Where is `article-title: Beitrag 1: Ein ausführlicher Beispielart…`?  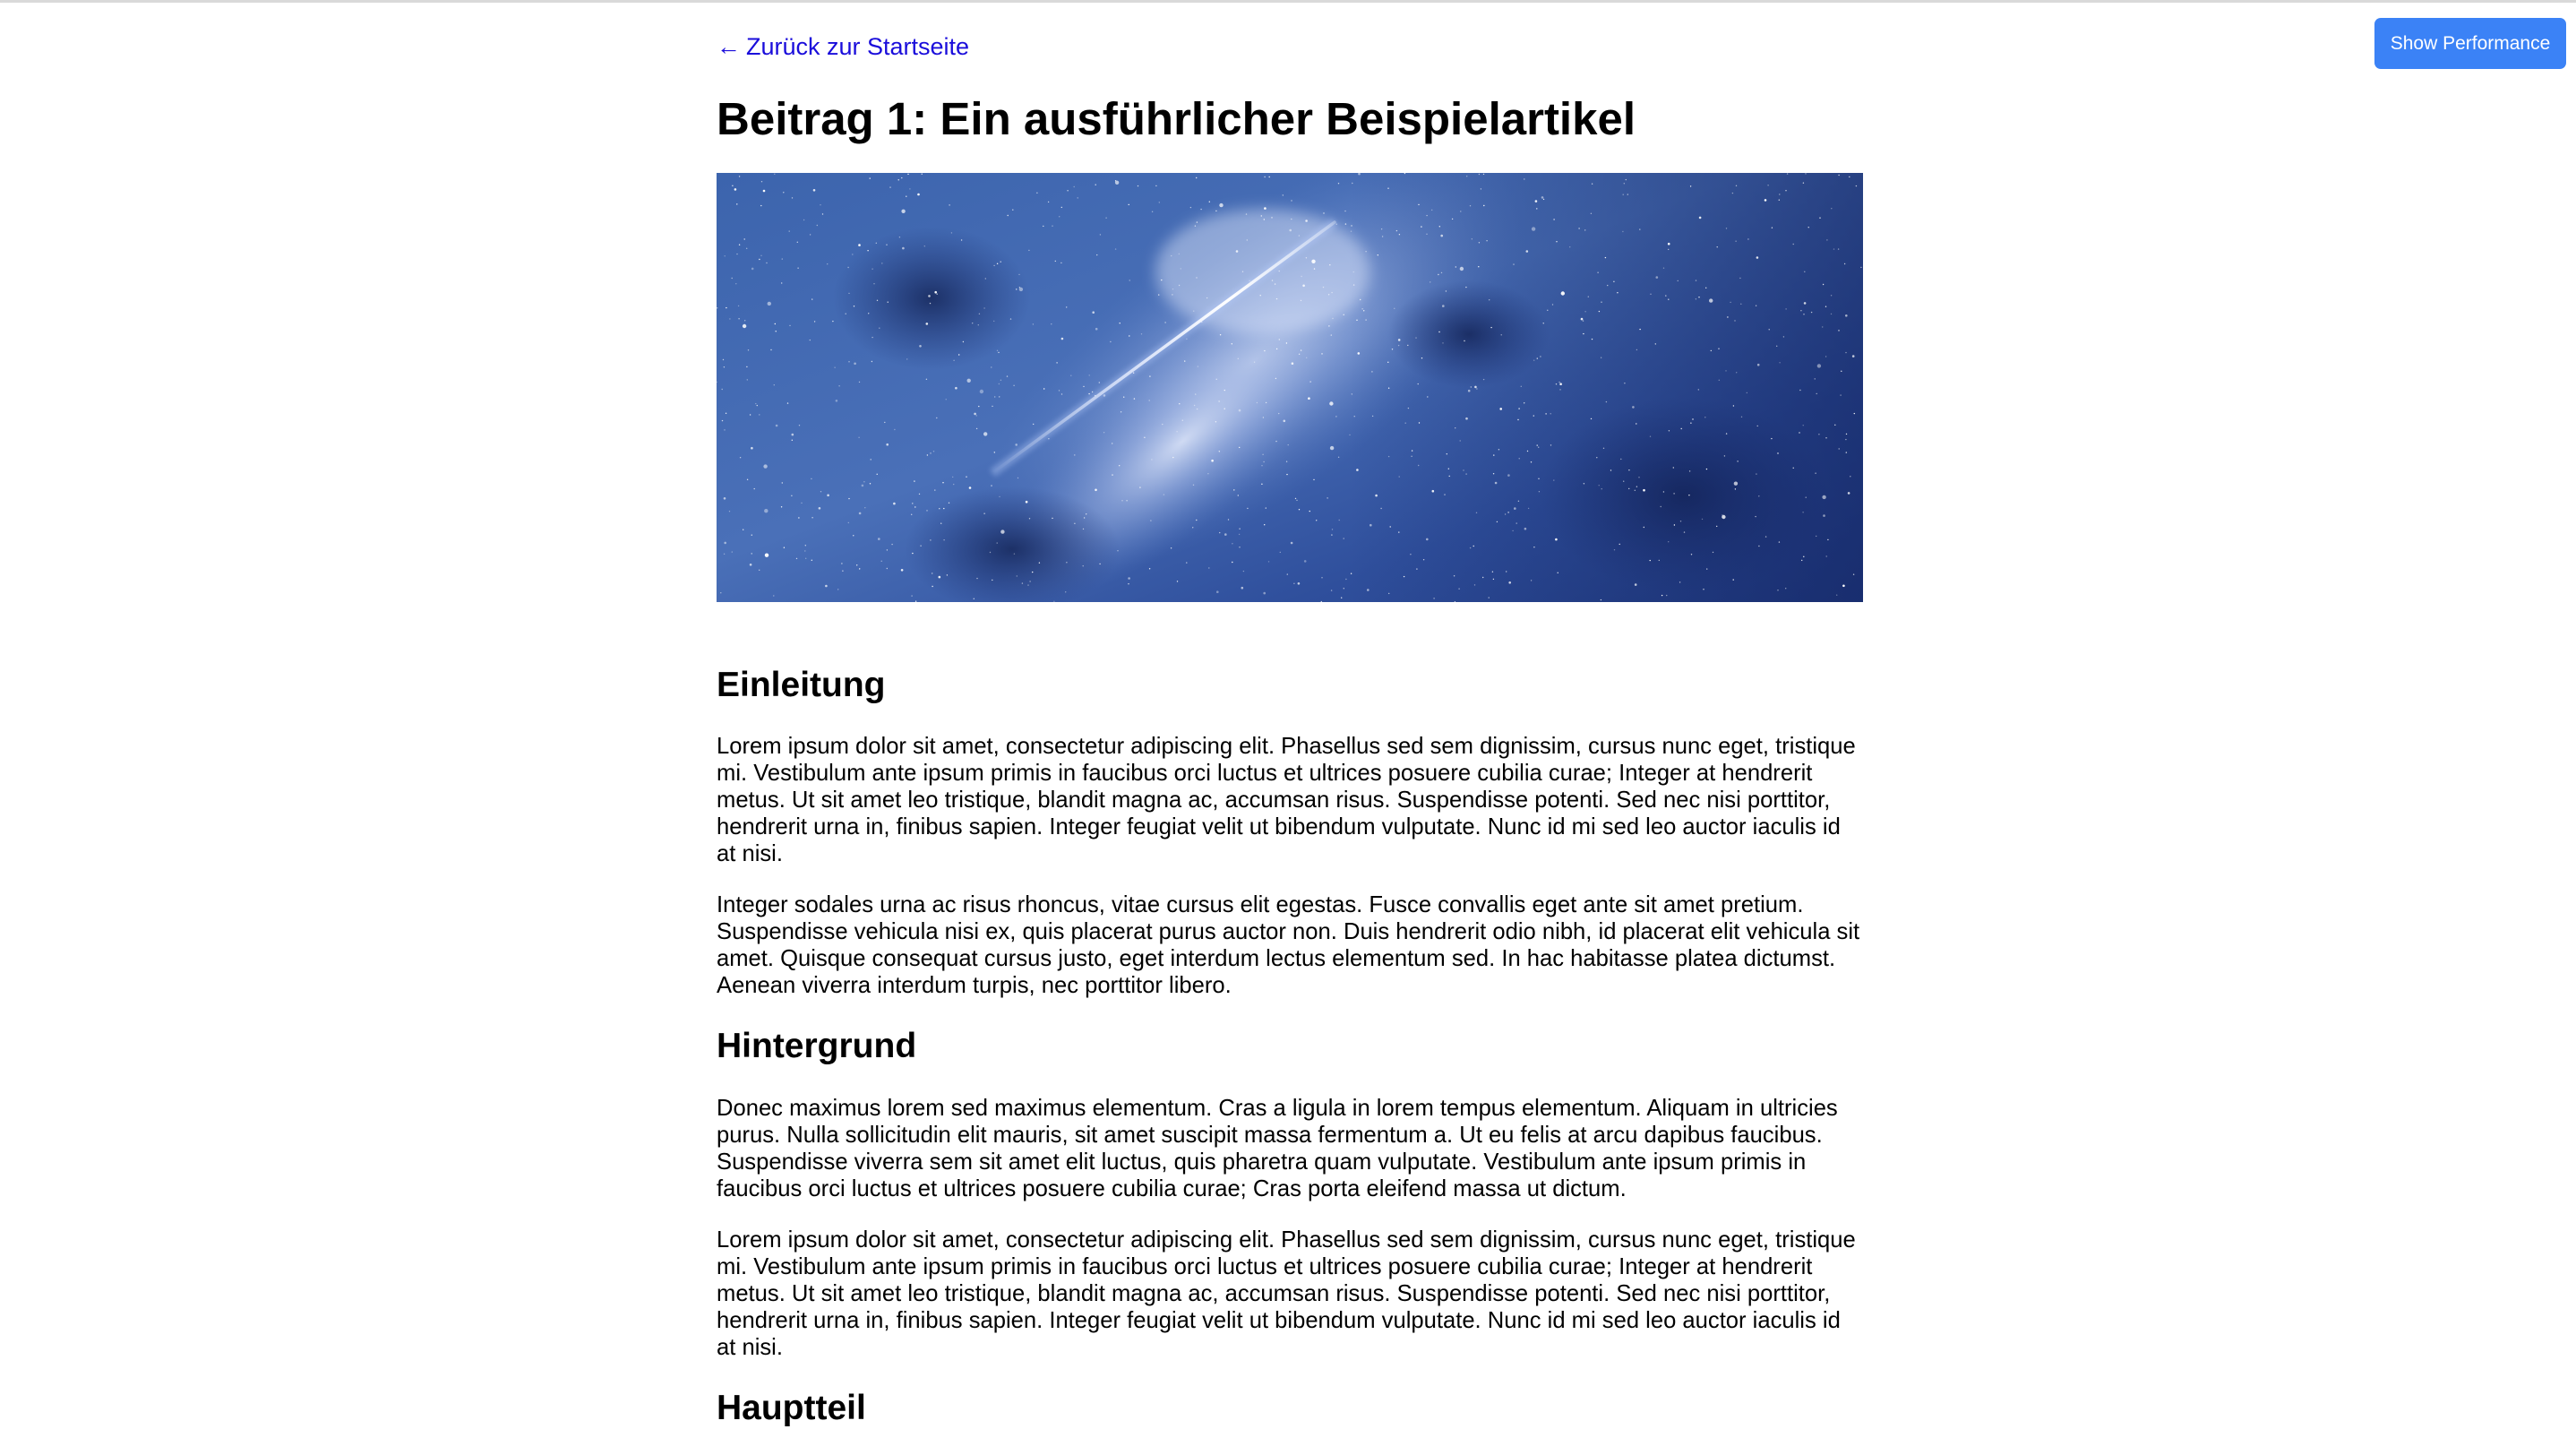
article-title: Beitrag 1: Ein ausführlicher Beispielart… is located at coordinates (1176, 118).